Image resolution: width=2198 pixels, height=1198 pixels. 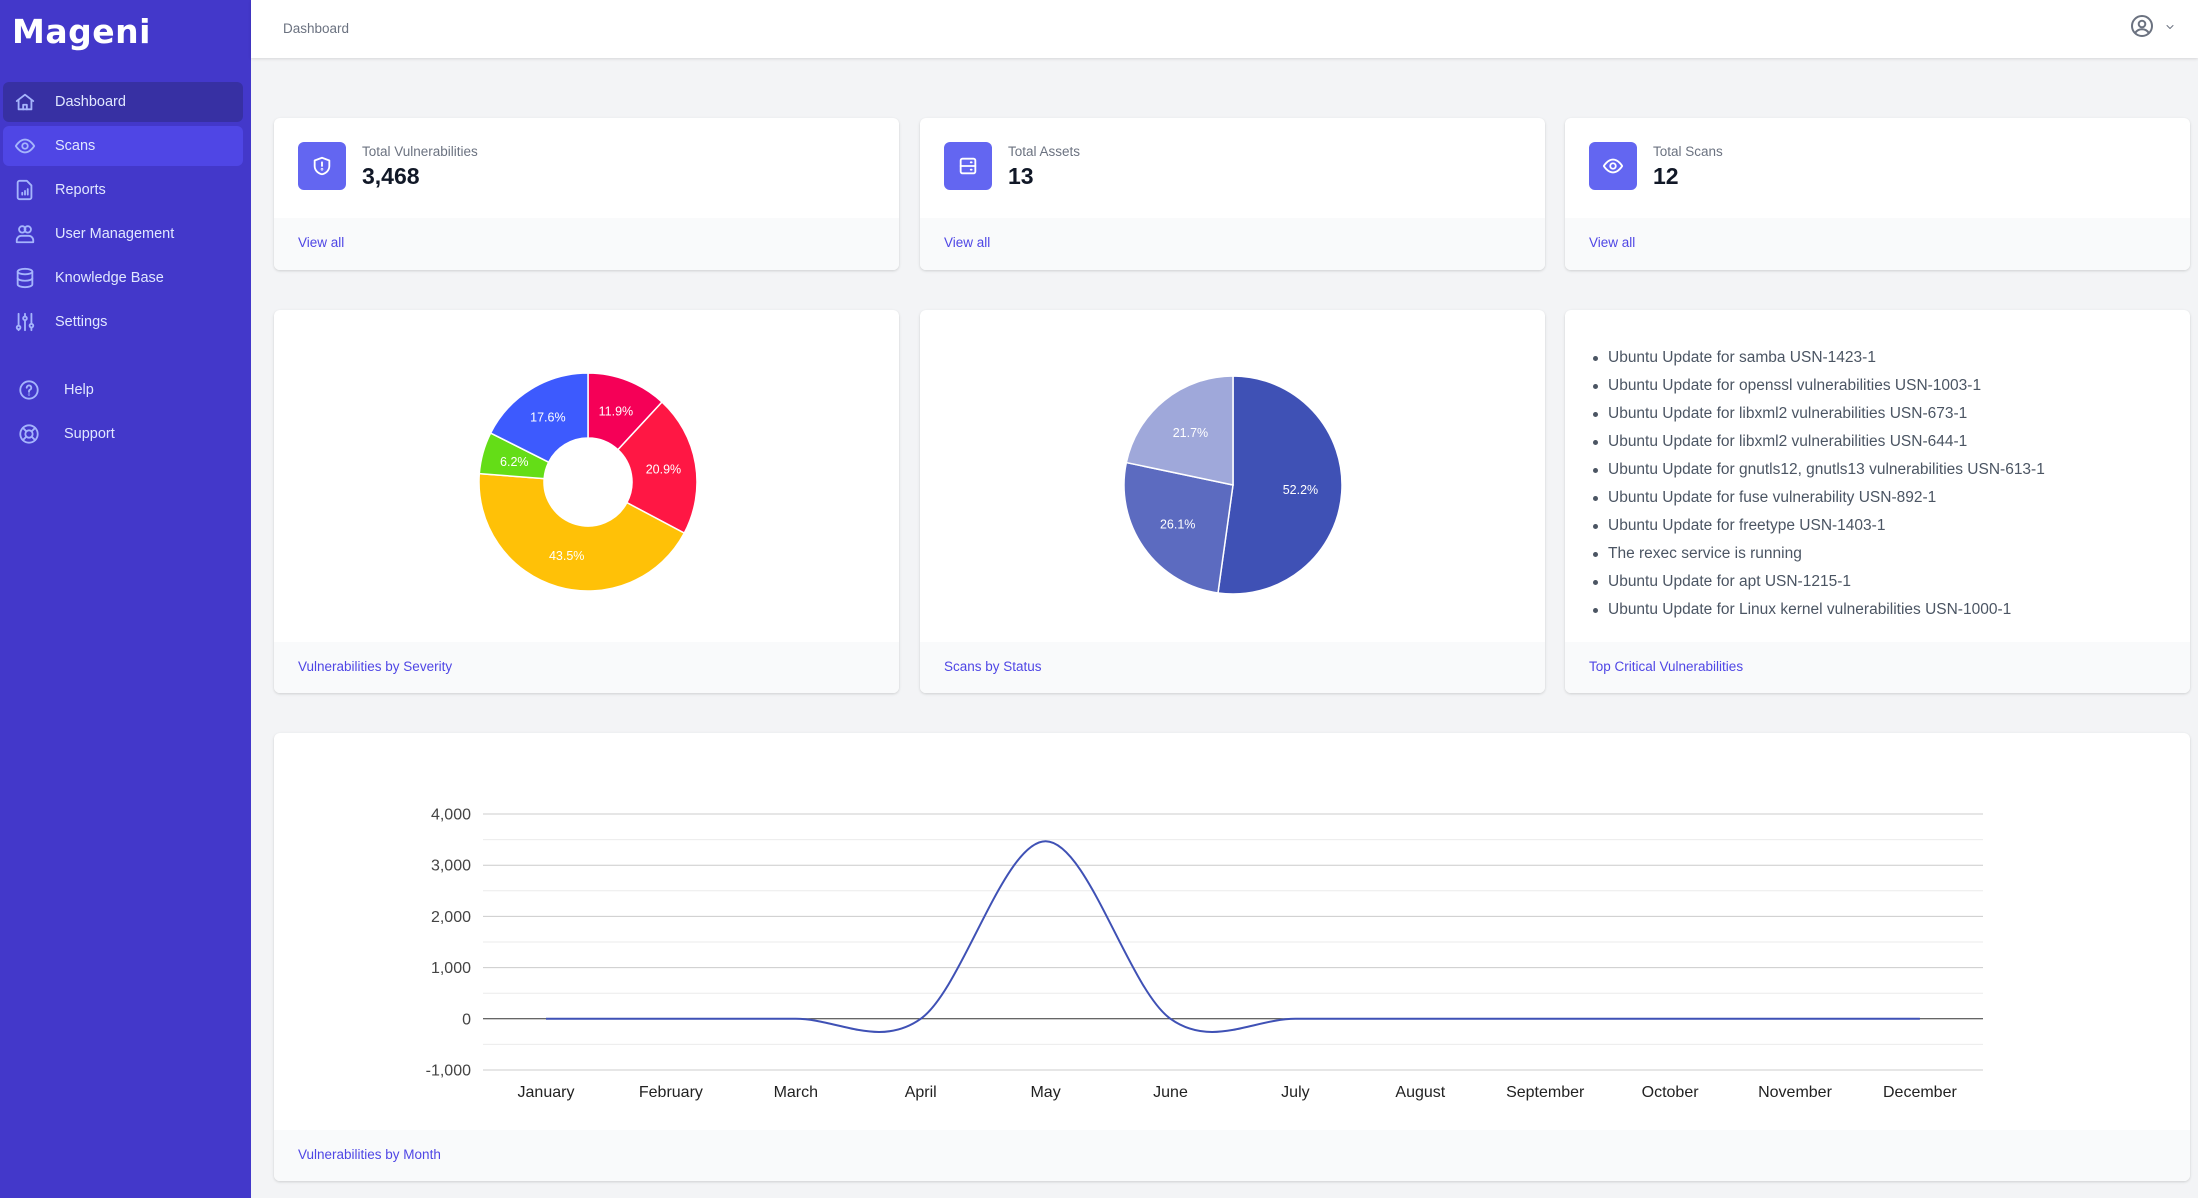 What do you see at coordinates (451, 968) in the screenshot?
I see `y-tick-label: 1,000` at bounding box center [451, 968].